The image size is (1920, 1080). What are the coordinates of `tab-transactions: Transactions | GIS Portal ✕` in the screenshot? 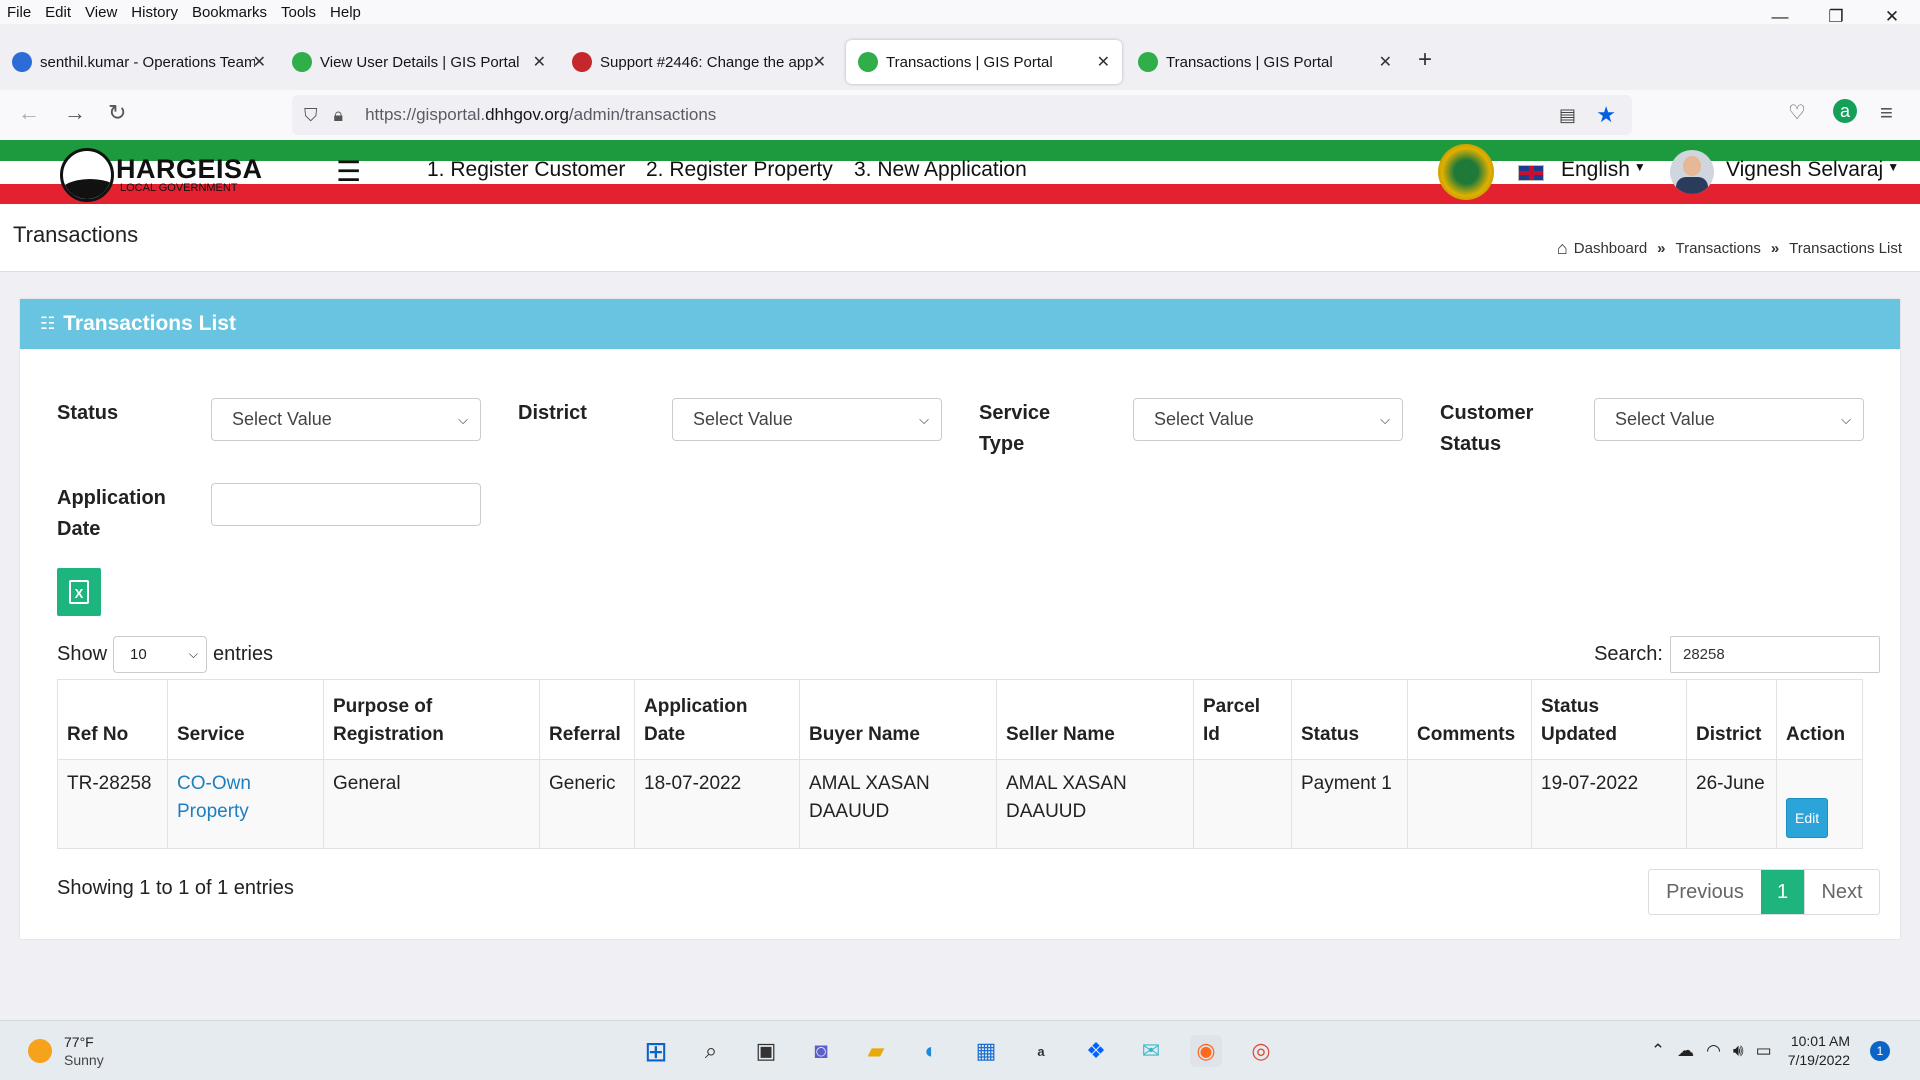 It's located at (1265, 62).